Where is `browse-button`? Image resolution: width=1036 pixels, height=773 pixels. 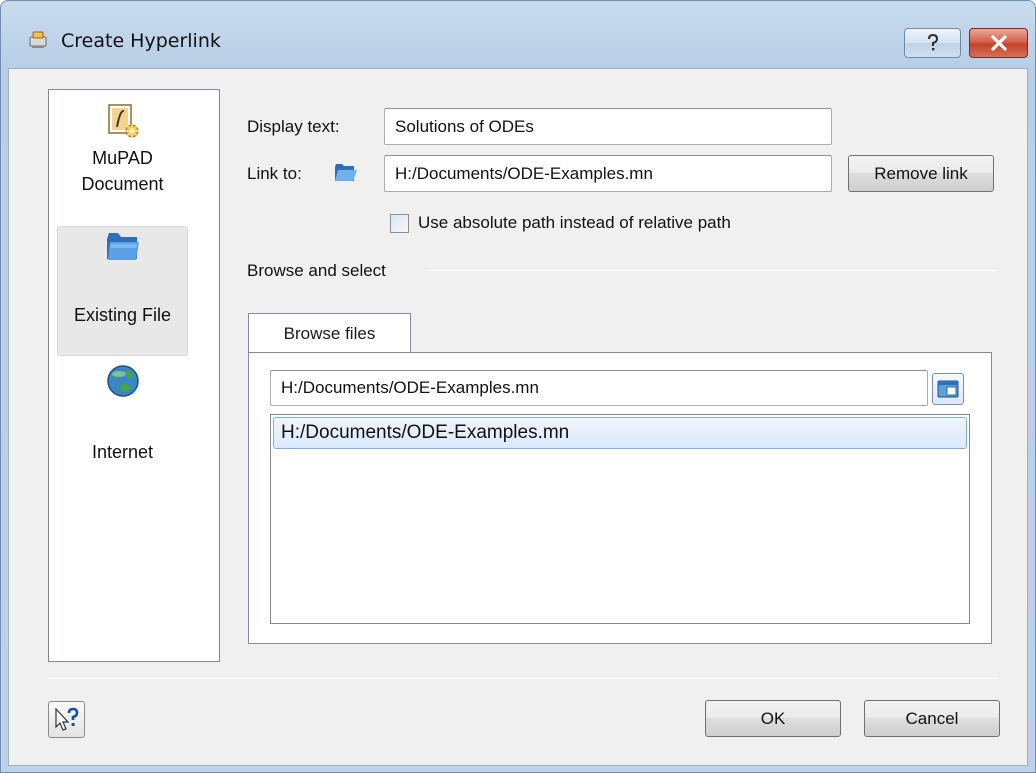
browse-button is located at coordinates (948, 389).